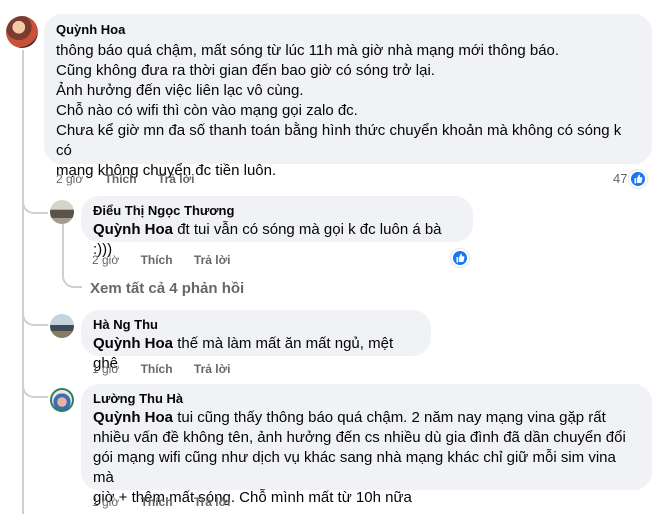  Describe the element at coordinates (69, 179) in the screenshot. I see `comment-timestamp: 2 giờ` at that location.